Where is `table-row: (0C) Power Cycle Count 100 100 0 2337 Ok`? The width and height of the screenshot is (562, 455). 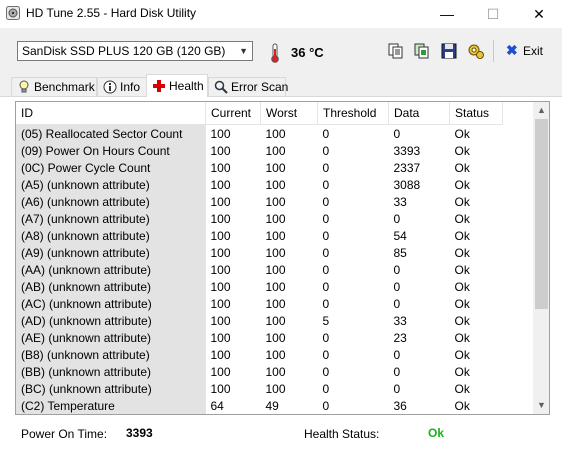
table-row: (0C) Power Cycle Count 100 100 0 2337 Ok is located at coordinates (259, 167).